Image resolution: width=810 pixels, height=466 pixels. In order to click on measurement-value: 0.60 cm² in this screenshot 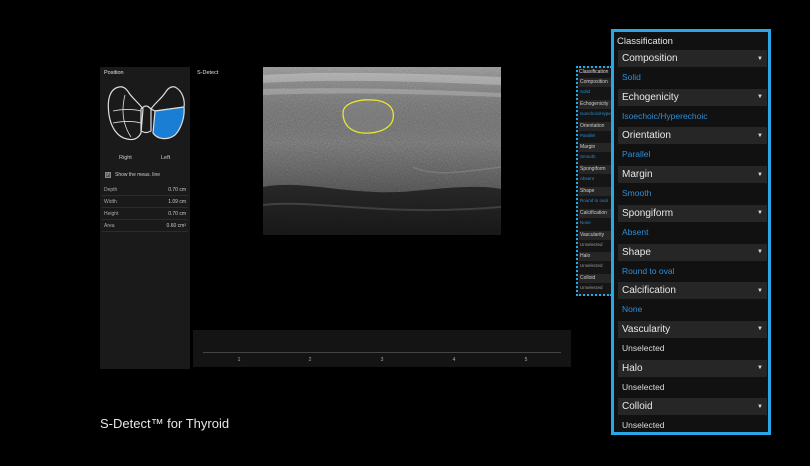, I will do `click(176, 226)`.